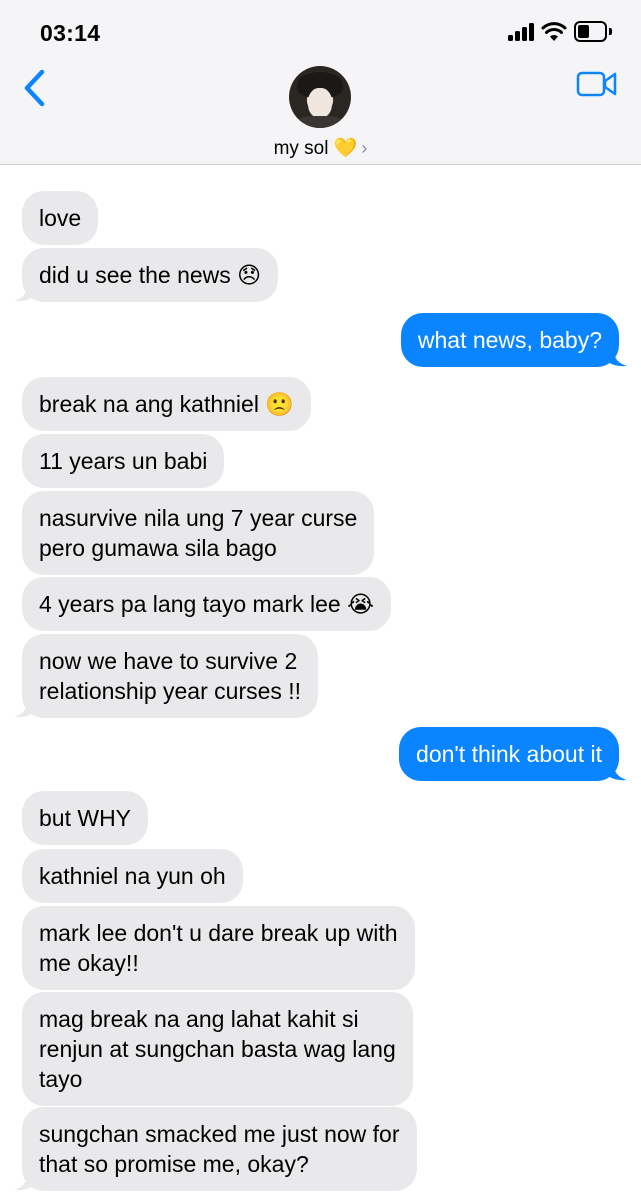 The image size is (641, 1200). Describe the element at coordinates (218, 933) in the screenshot. I see `message-text-line: mark lee don't u dare break up with` at that location.